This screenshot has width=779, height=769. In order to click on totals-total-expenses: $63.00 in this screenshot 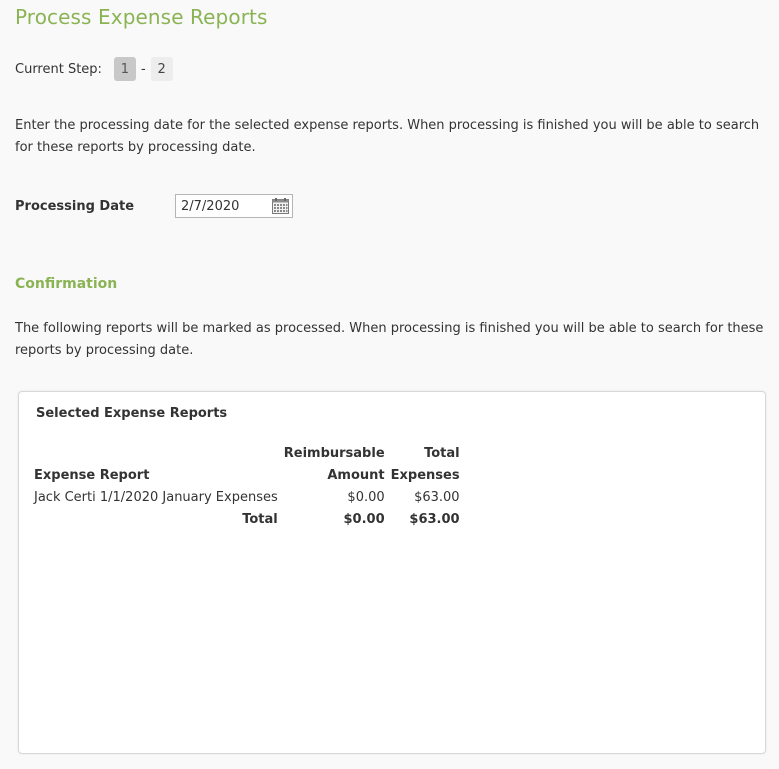, I will do `click(434, 519)`.